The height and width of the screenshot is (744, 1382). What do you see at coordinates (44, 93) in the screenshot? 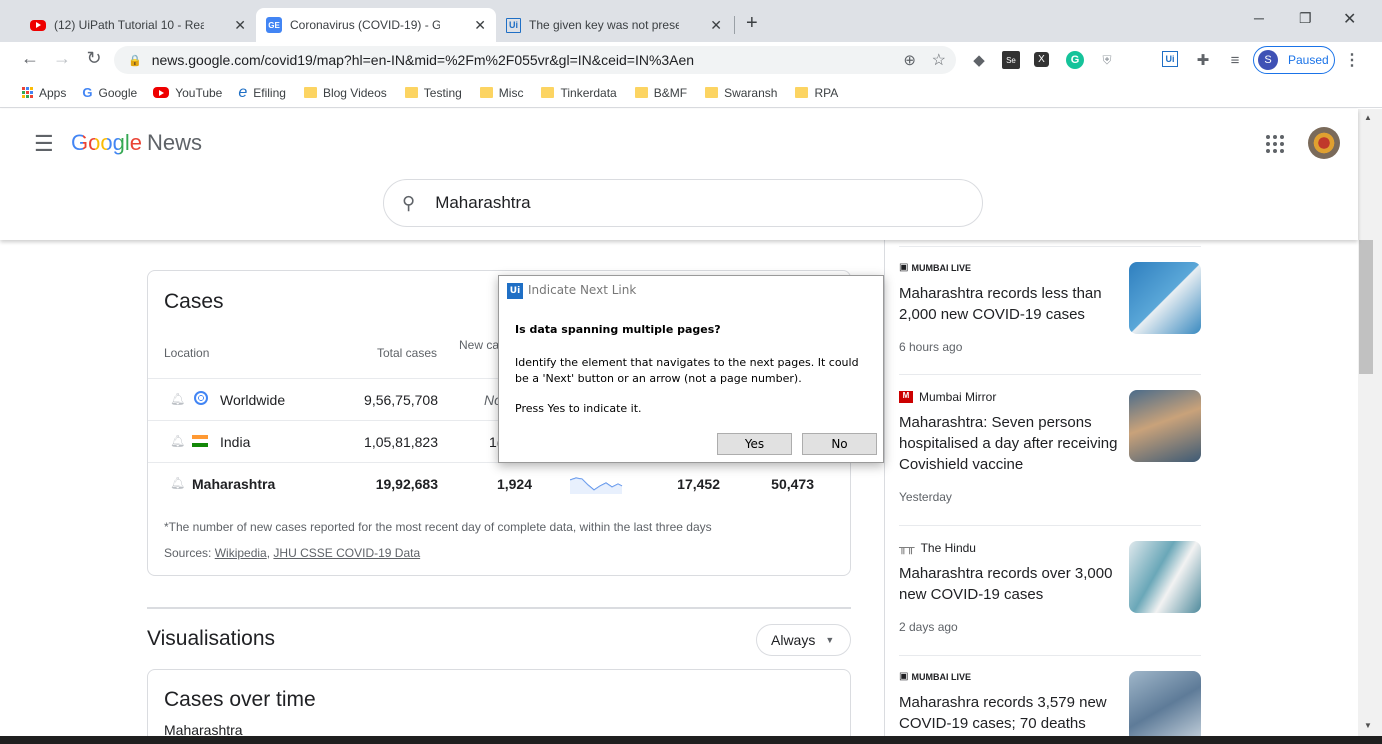
I see `bookmark-apps: Apps` at bounding box center [44, 93].